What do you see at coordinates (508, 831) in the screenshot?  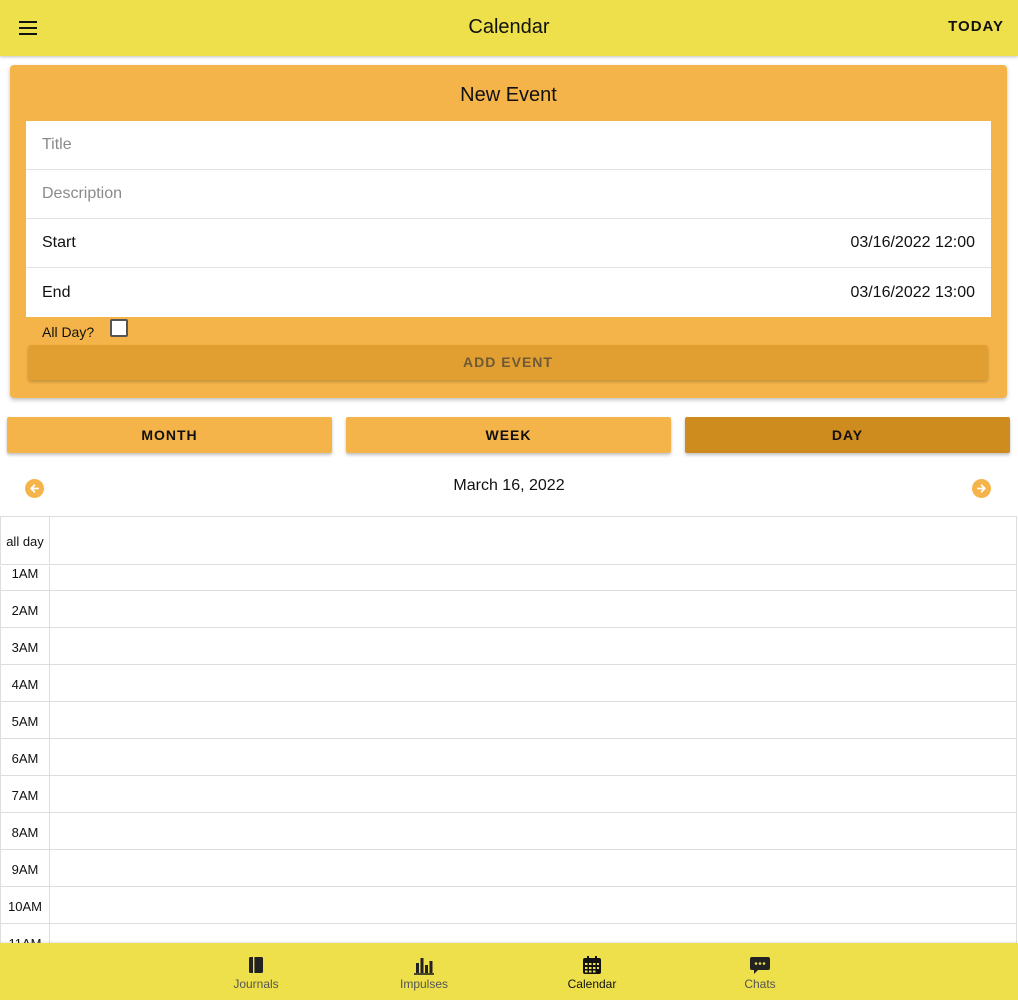 I see `hour-slot: 8AM` at bounding box center [508, 831].